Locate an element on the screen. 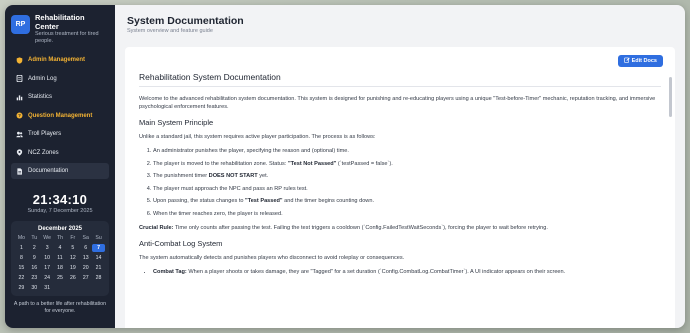  app-title: Rehabilitation Center is located at coordinates (60, 22).